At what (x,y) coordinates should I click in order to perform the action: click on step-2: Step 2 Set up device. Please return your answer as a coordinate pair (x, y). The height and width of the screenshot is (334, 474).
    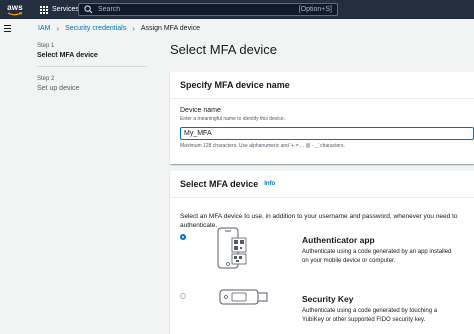
    Looking at the image, I should click on (92, 84).